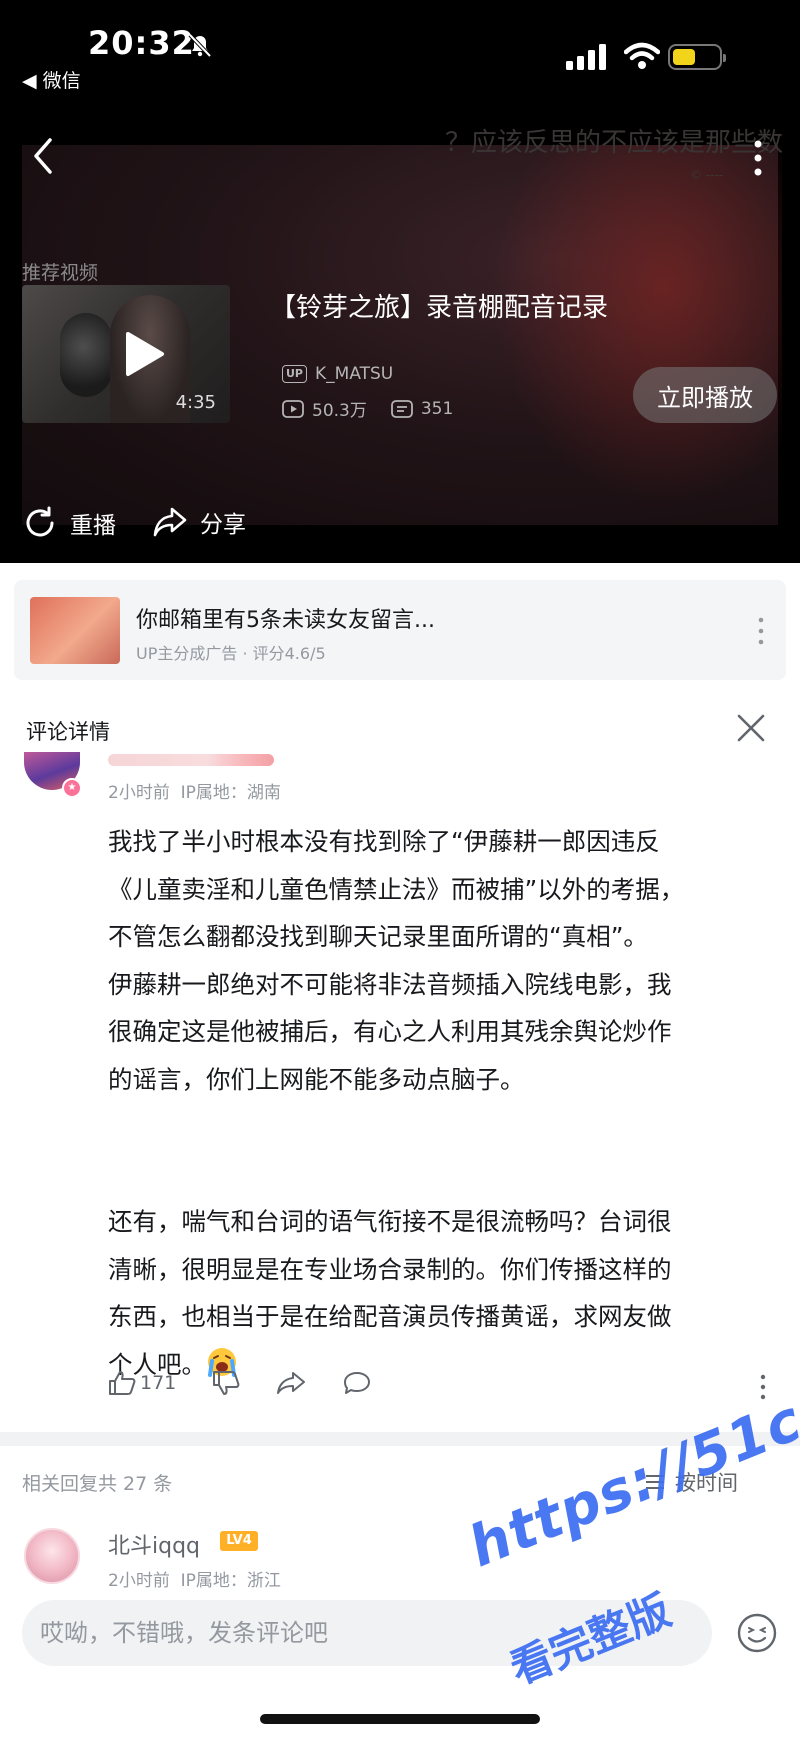  Describe the element at coordinates (339, 411) in the screenshot. I see `view-count: 50.3万` at that location.